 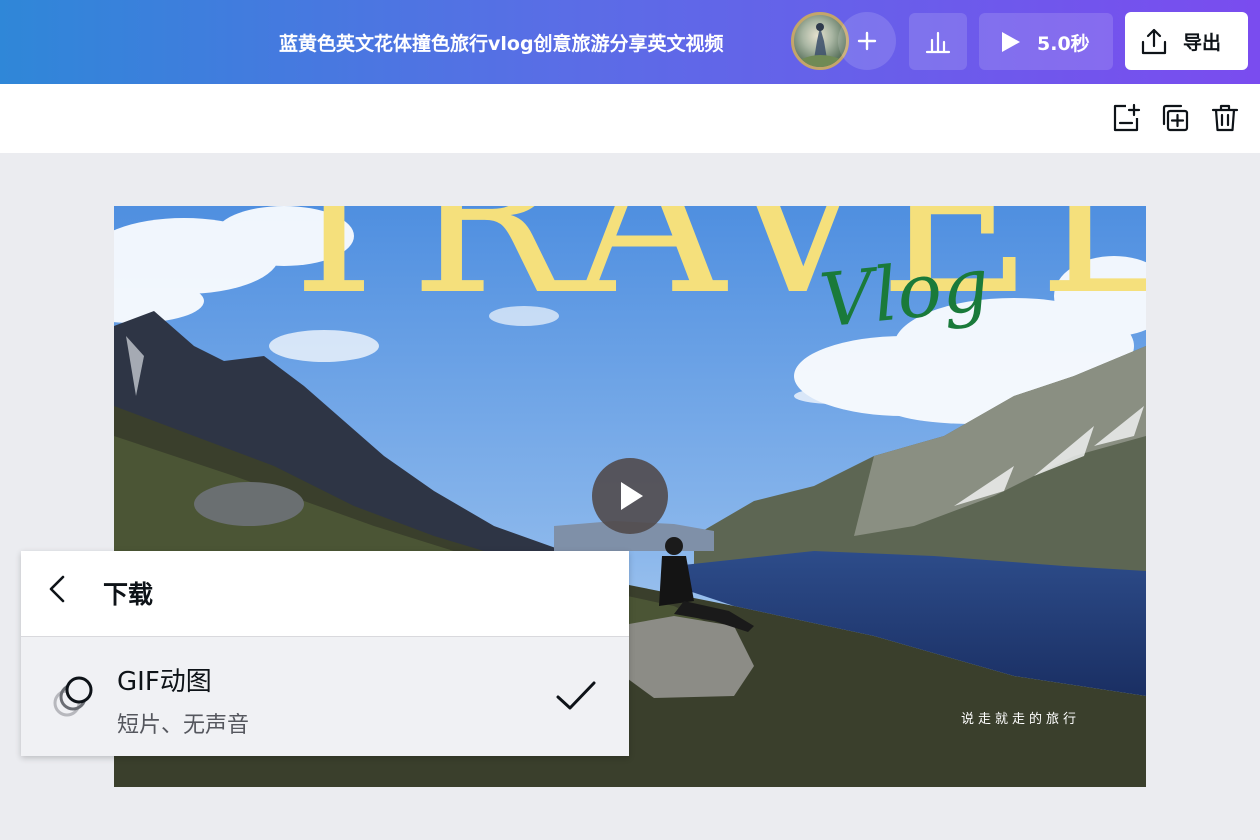 What do you see at coordinates (128, 594) in the screenshot?
I see `panel-title: 下载` at bounding box center [128, 594].